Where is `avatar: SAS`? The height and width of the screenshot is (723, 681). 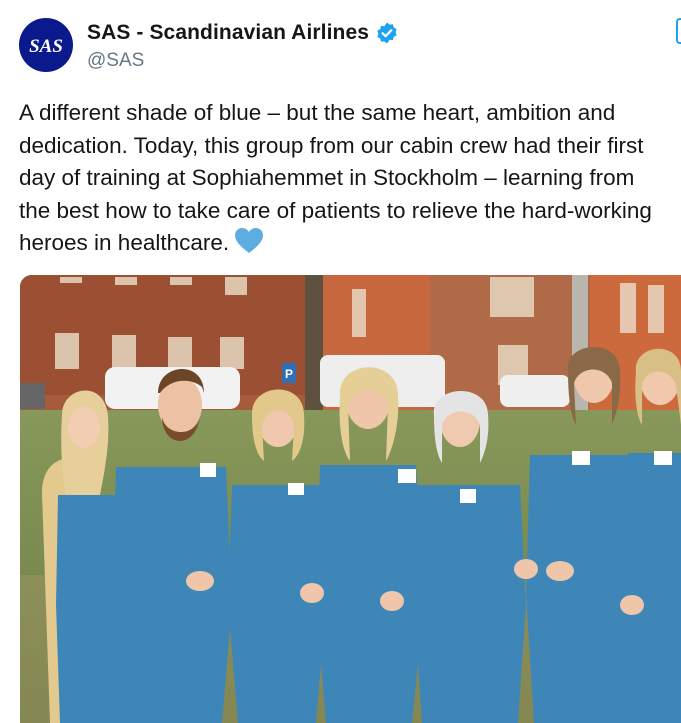 avatar: SAS is located at coordinates (46, 45).